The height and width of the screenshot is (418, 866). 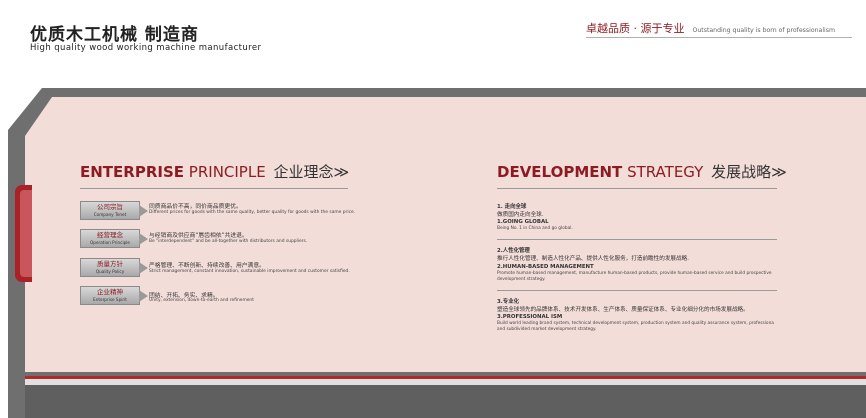 I want to click on principle-title-word2: PRINCIPLE, so click(x=227, y=172).